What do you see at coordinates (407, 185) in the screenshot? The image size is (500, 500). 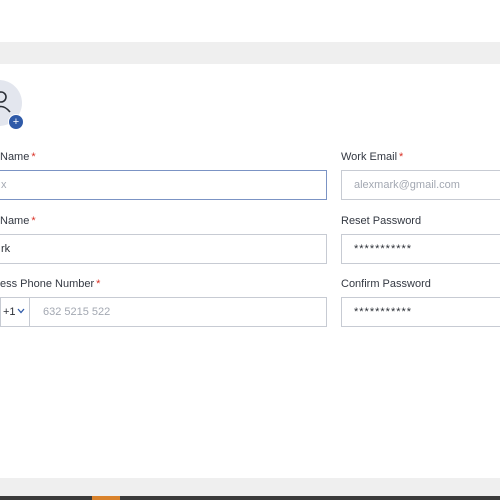 I see `work-email-placeholder: alexmark@gmail.com` at bounding box center [407, 185].